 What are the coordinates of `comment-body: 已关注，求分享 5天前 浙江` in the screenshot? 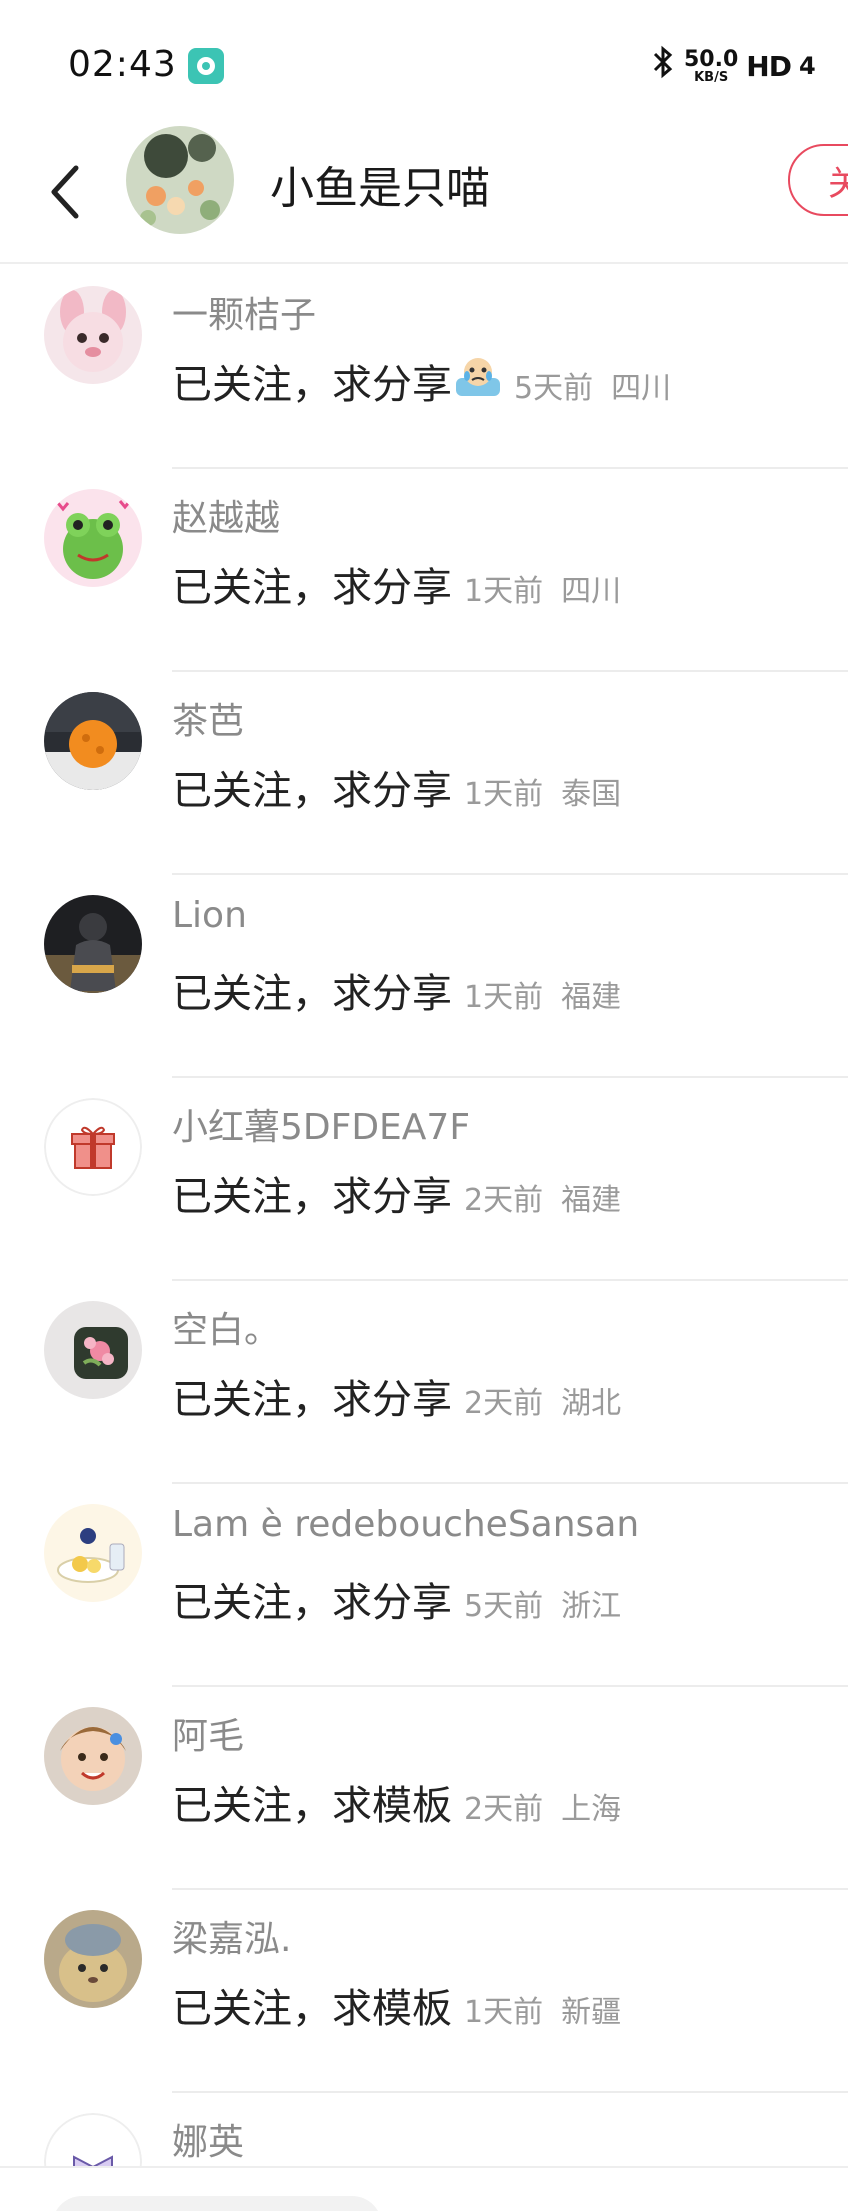 It's located at (396, 1599).